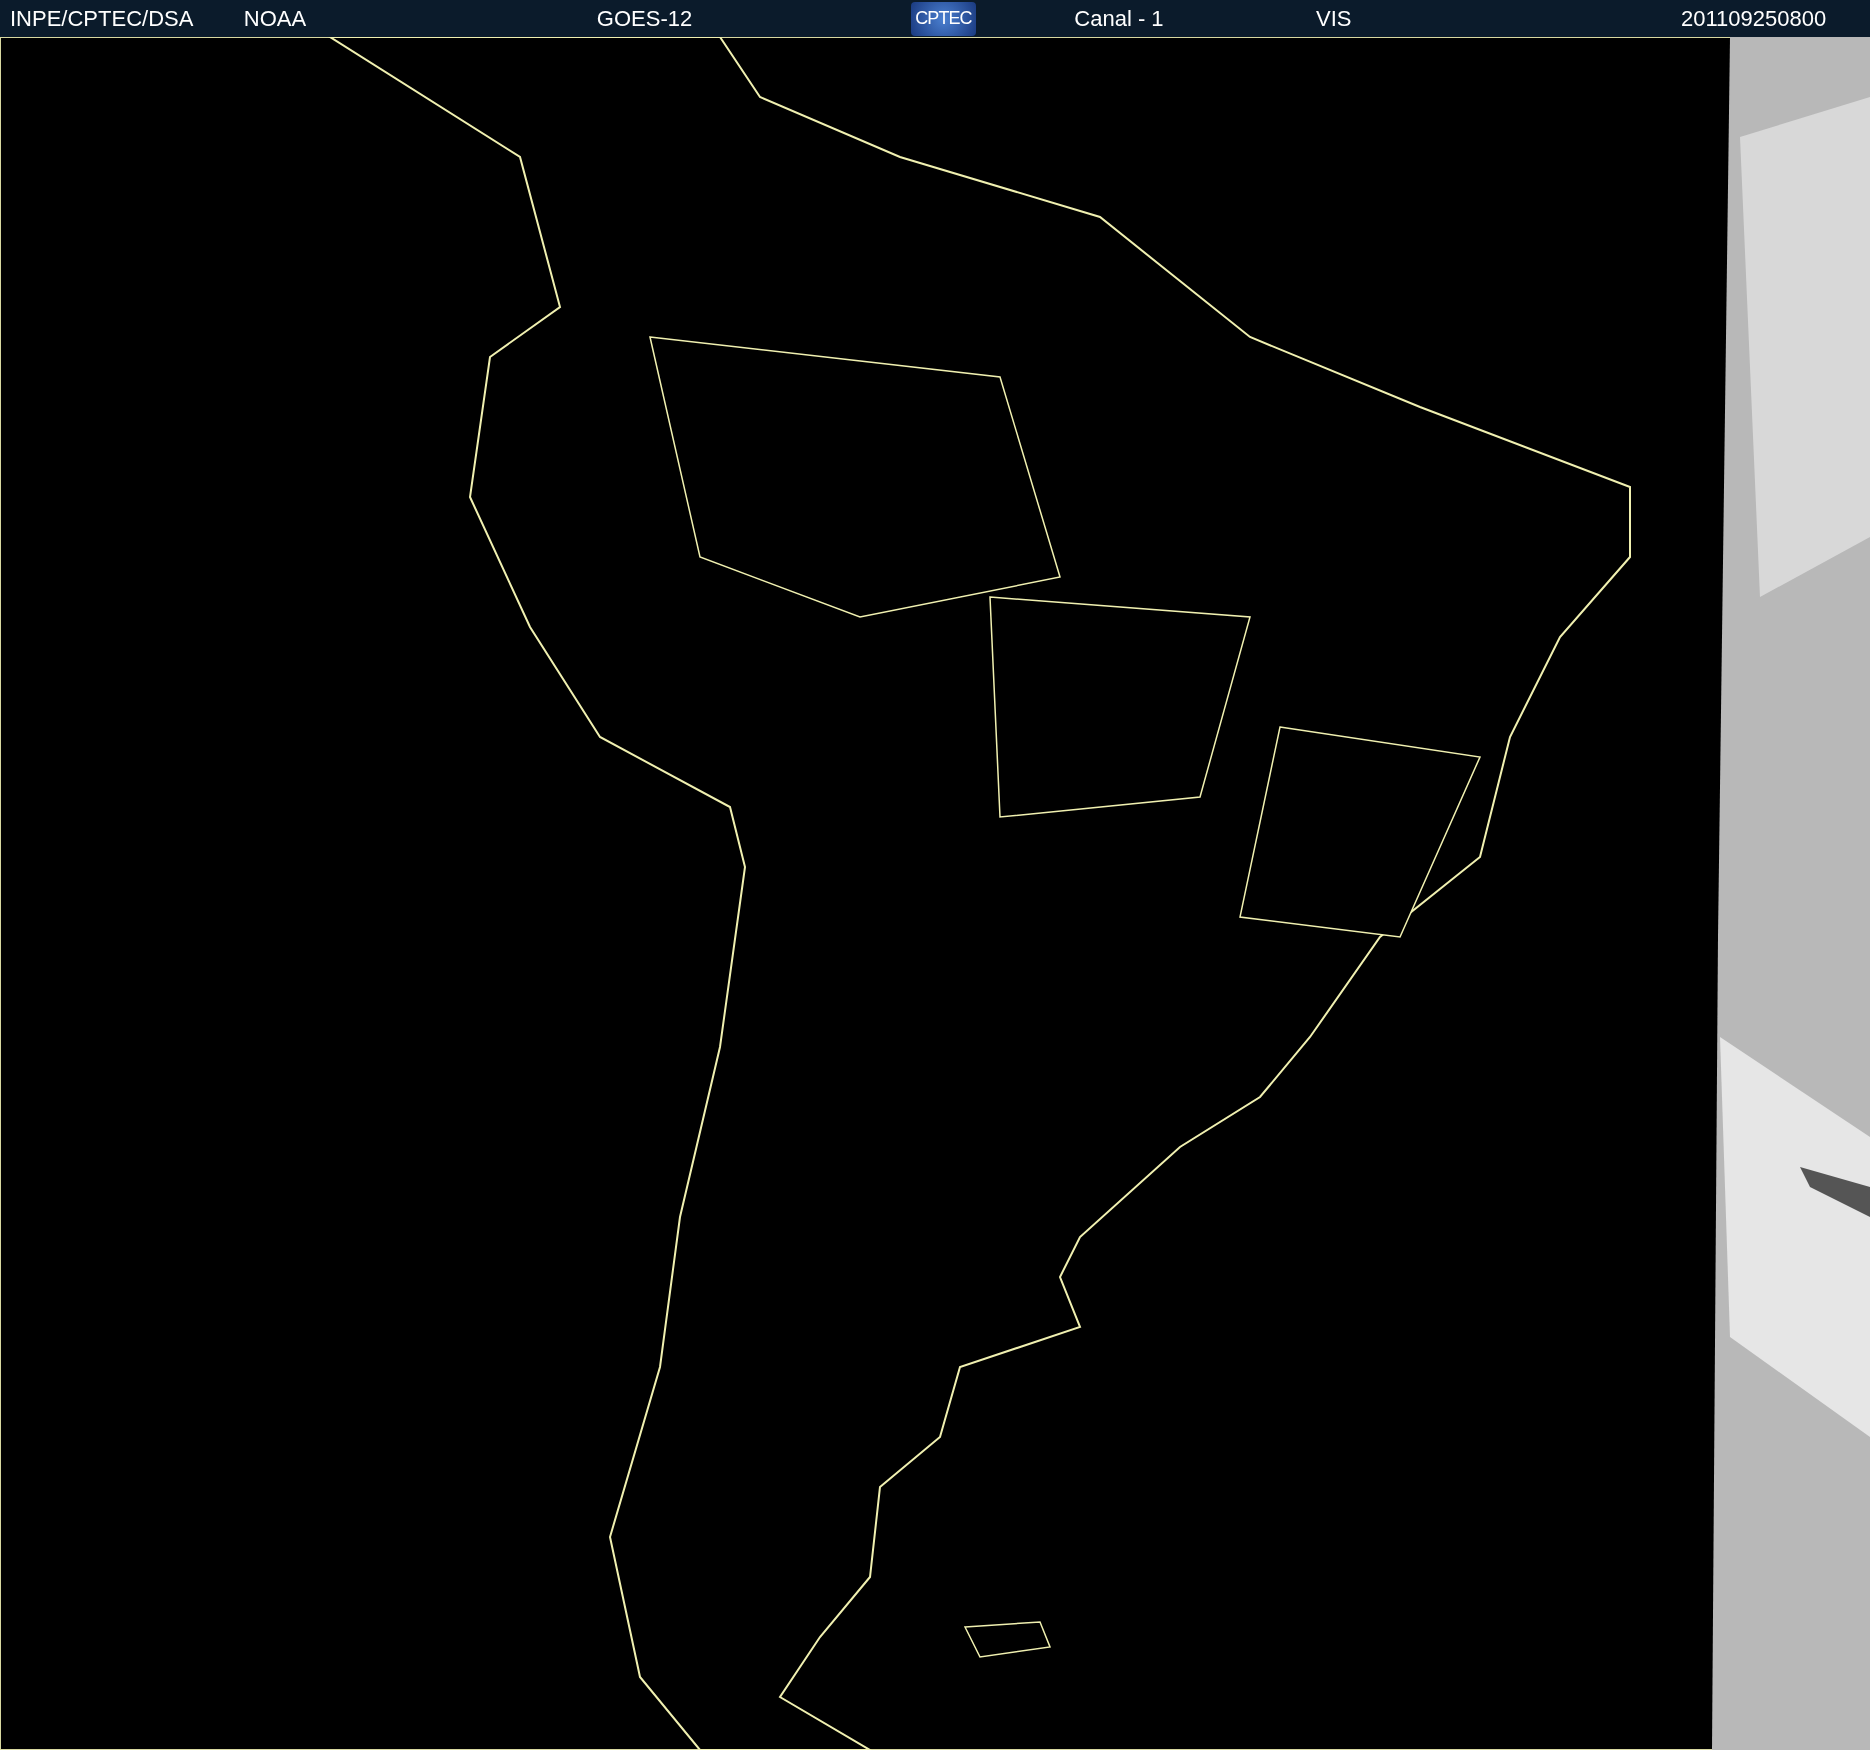 The image size is (1870, 1750). I want to click on header-label: VIS, so click(1334, 18).